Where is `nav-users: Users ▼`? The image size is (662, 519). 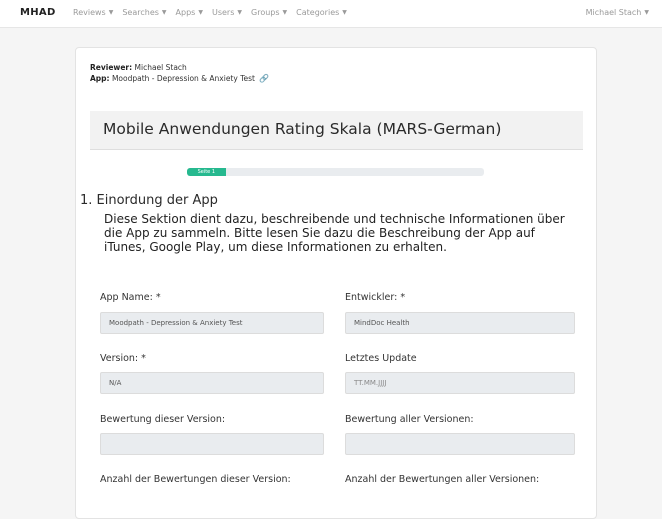 nav-users: Users ▼ is located at coordinates (227, 12).